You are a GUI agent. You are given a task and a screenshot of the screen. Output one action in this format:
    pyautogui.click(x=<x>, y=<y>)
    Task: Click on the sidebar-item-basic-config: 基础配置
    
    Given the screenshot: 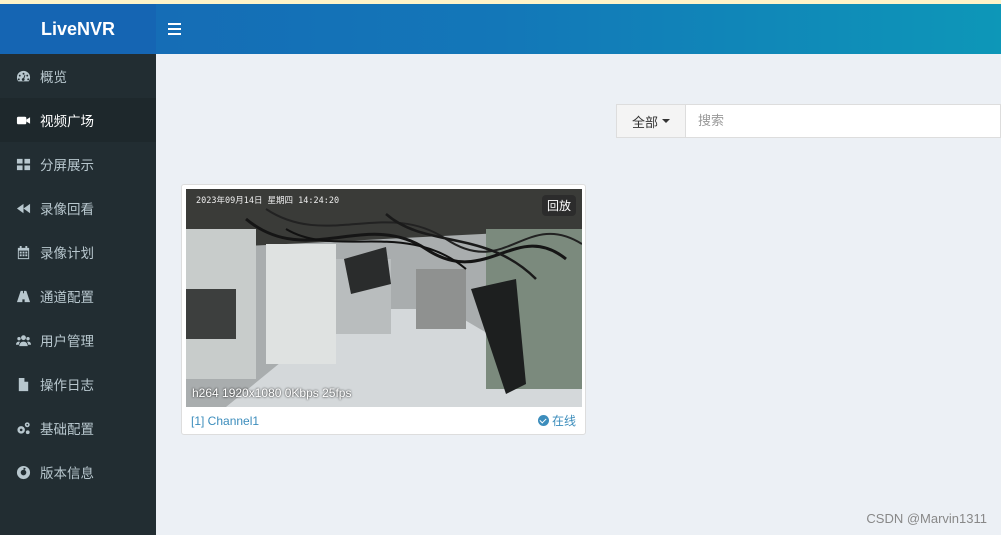 What is the action you would take?
    pyautogui.click(x=78, y=428)
    